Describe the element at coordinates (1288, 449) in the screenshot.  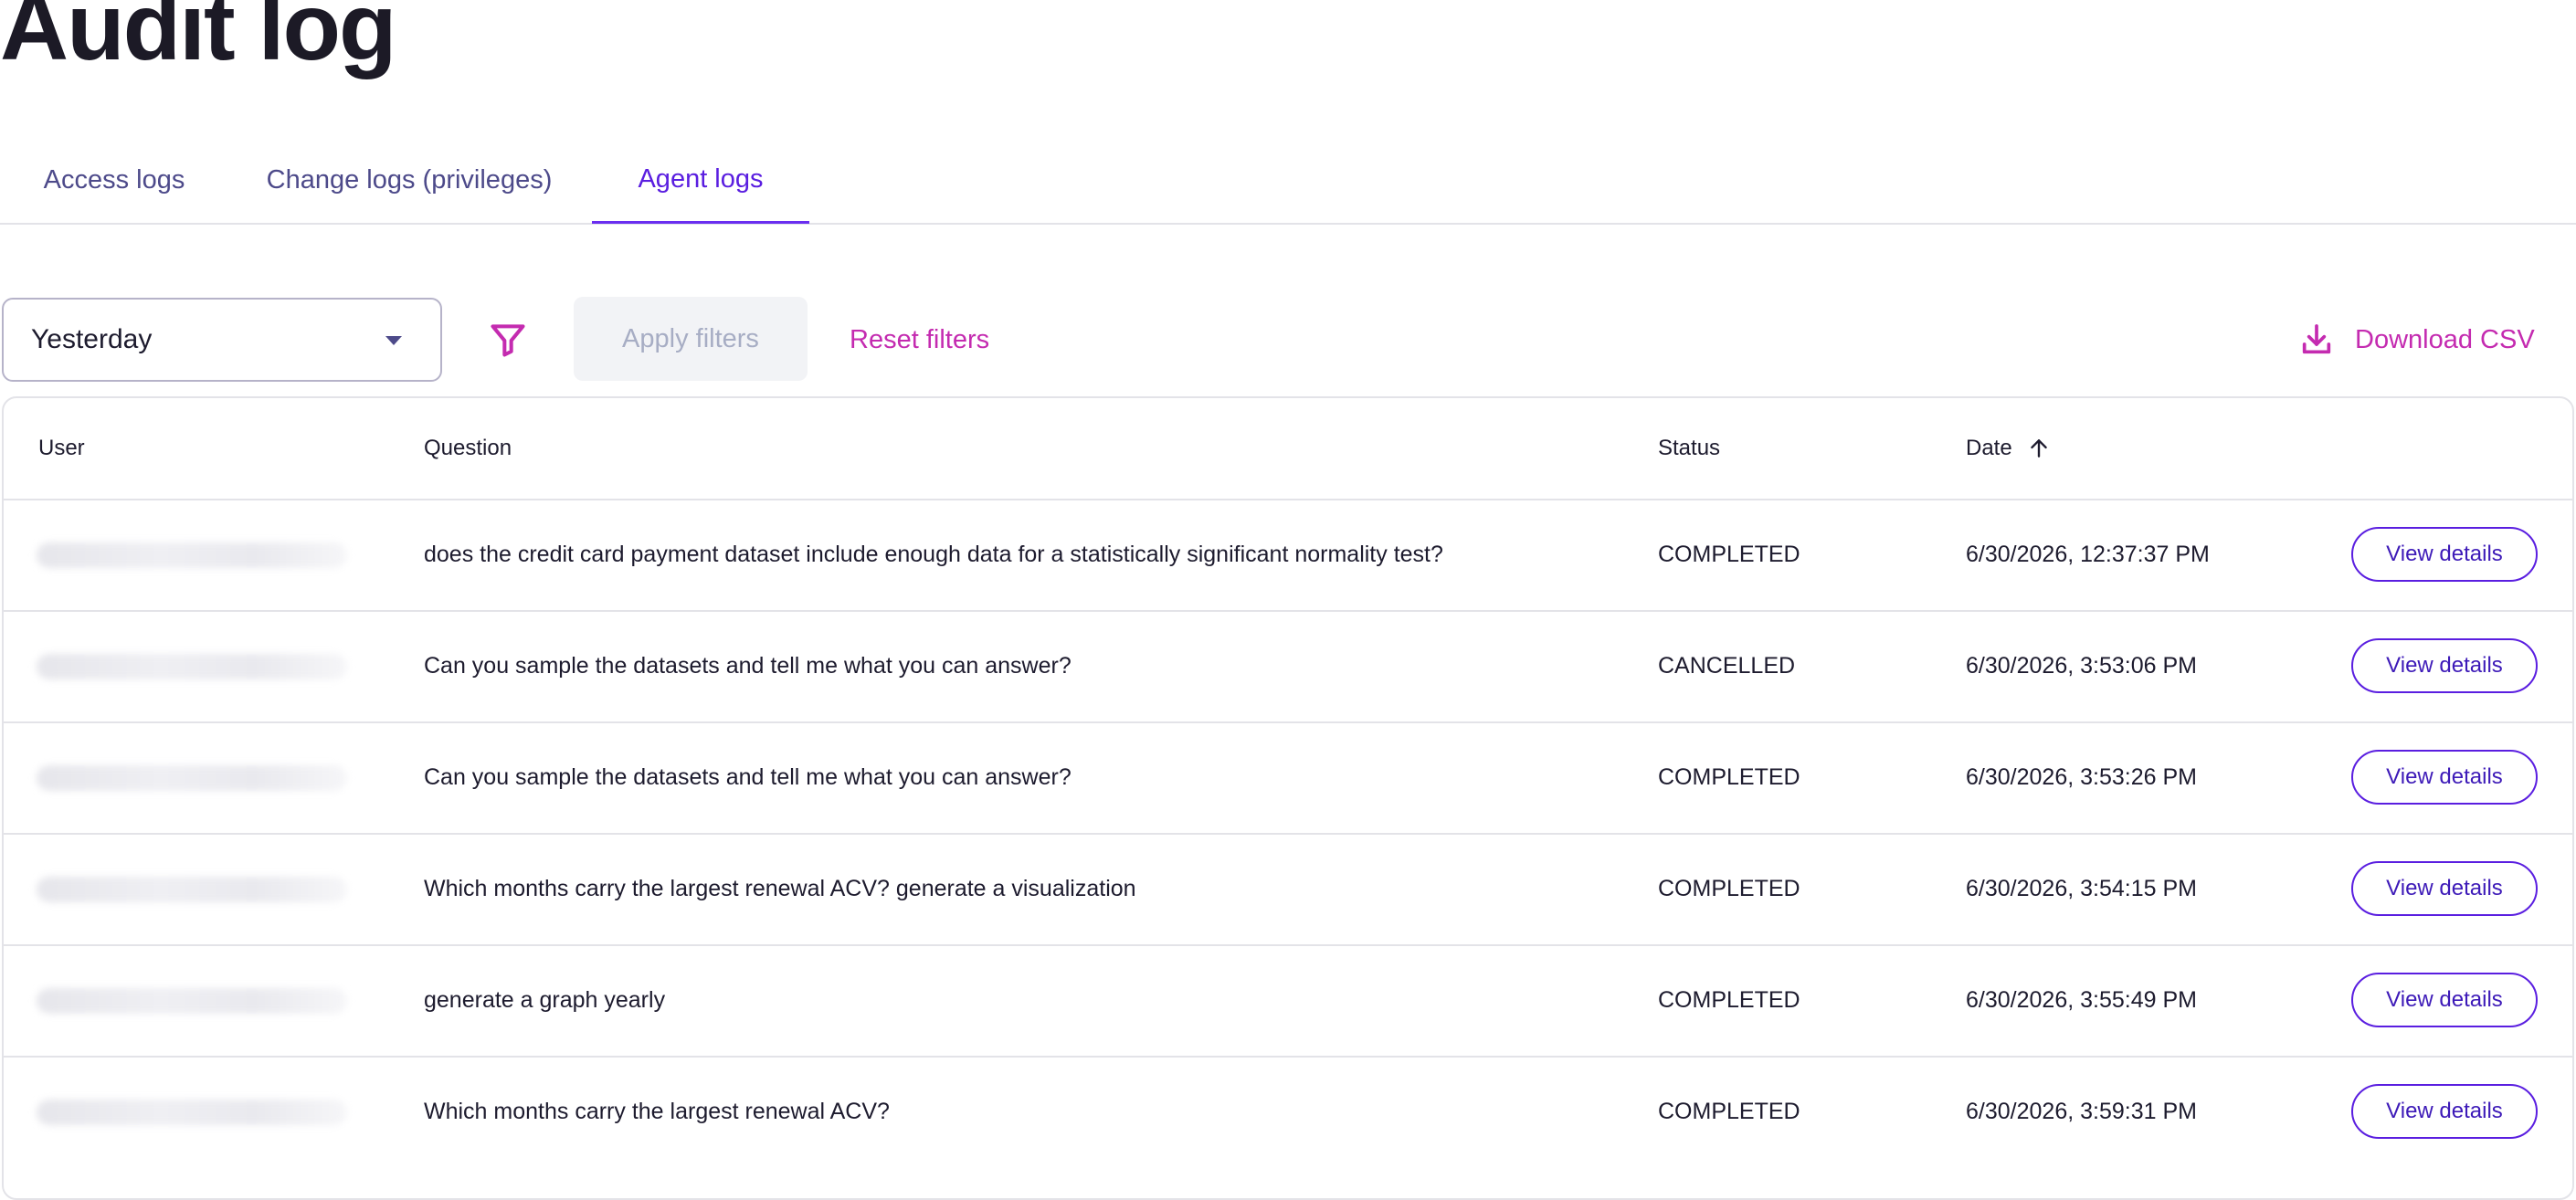
I see `table-header: User Question Status Date` at that location.